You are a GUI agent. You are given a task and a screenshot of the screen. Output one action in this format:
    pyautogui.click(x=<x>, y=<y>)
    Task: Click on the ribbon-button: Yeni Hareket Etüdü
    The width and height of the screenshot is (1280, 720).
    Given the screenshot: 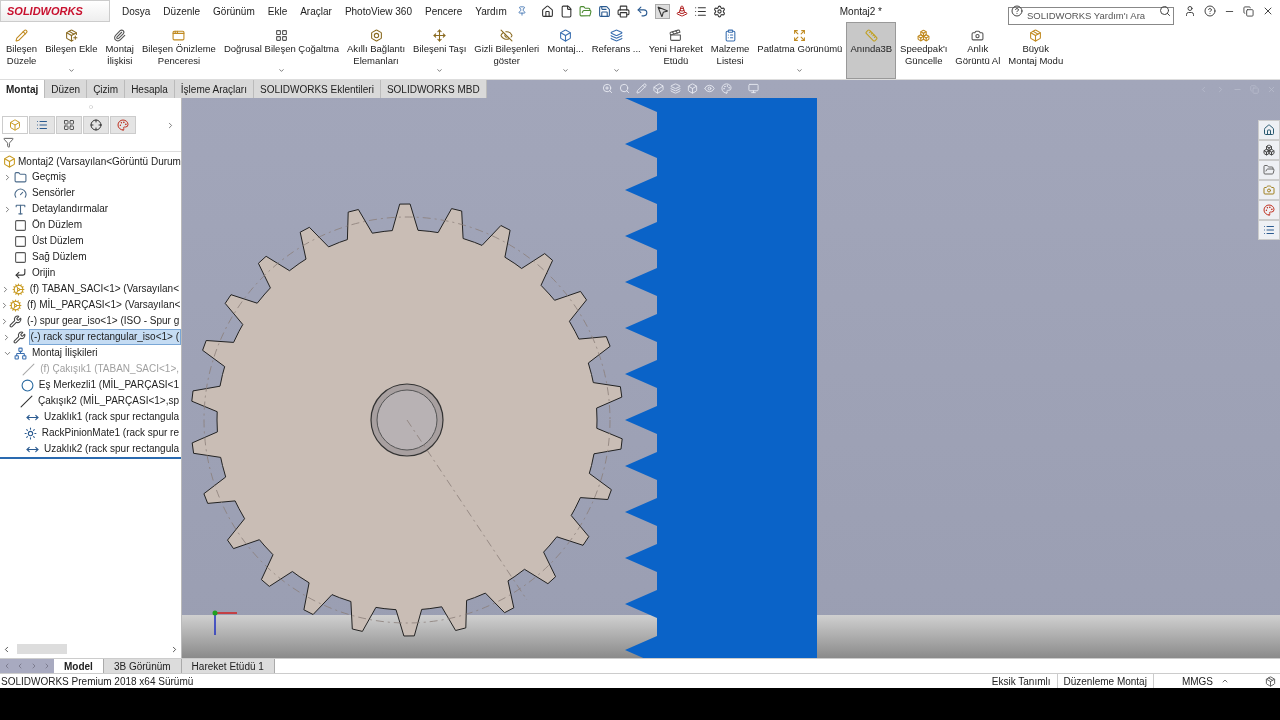 What is the action you would take?
    pyautogui.click(x=675, y=50)
    